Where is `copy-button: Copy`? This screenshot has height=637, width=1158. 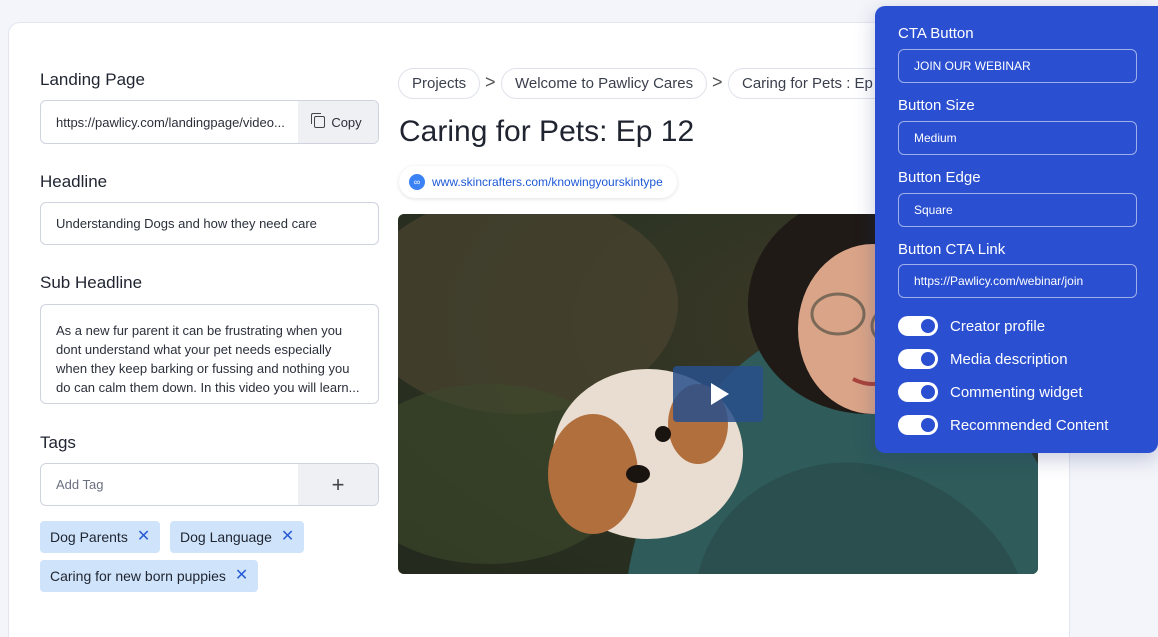 copy-button: Copy is located at coordinates (338, 122).